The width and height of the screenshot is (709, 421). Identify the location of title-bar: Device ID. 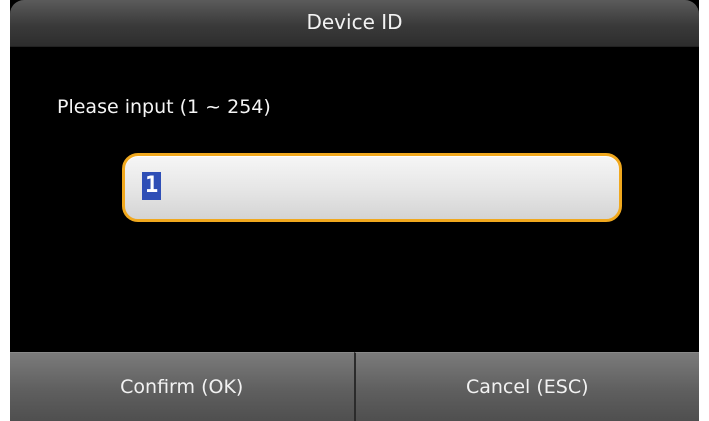
(354, 23).